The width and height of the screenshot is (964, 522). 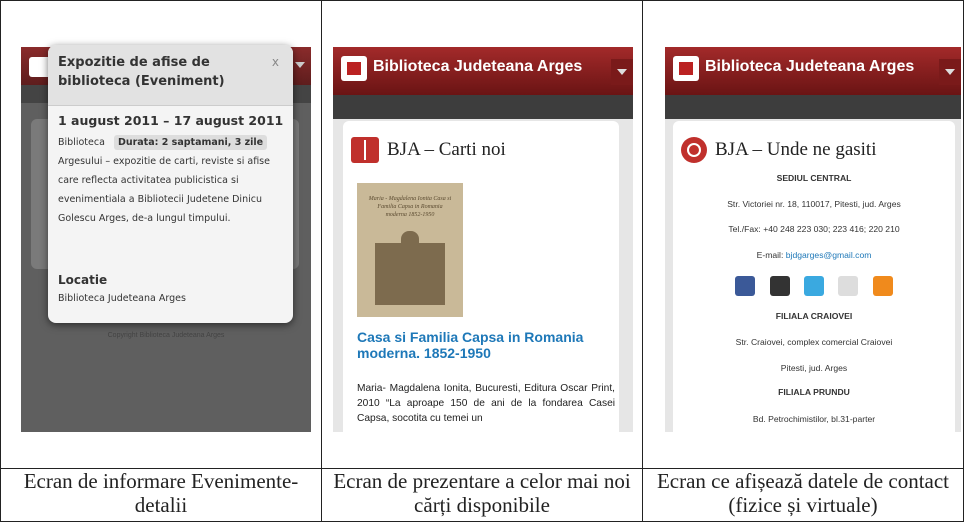 What do you see at coordinates (410, 268) in the screenshot?
I see `building-illustration` at bounding box center [410, 268].